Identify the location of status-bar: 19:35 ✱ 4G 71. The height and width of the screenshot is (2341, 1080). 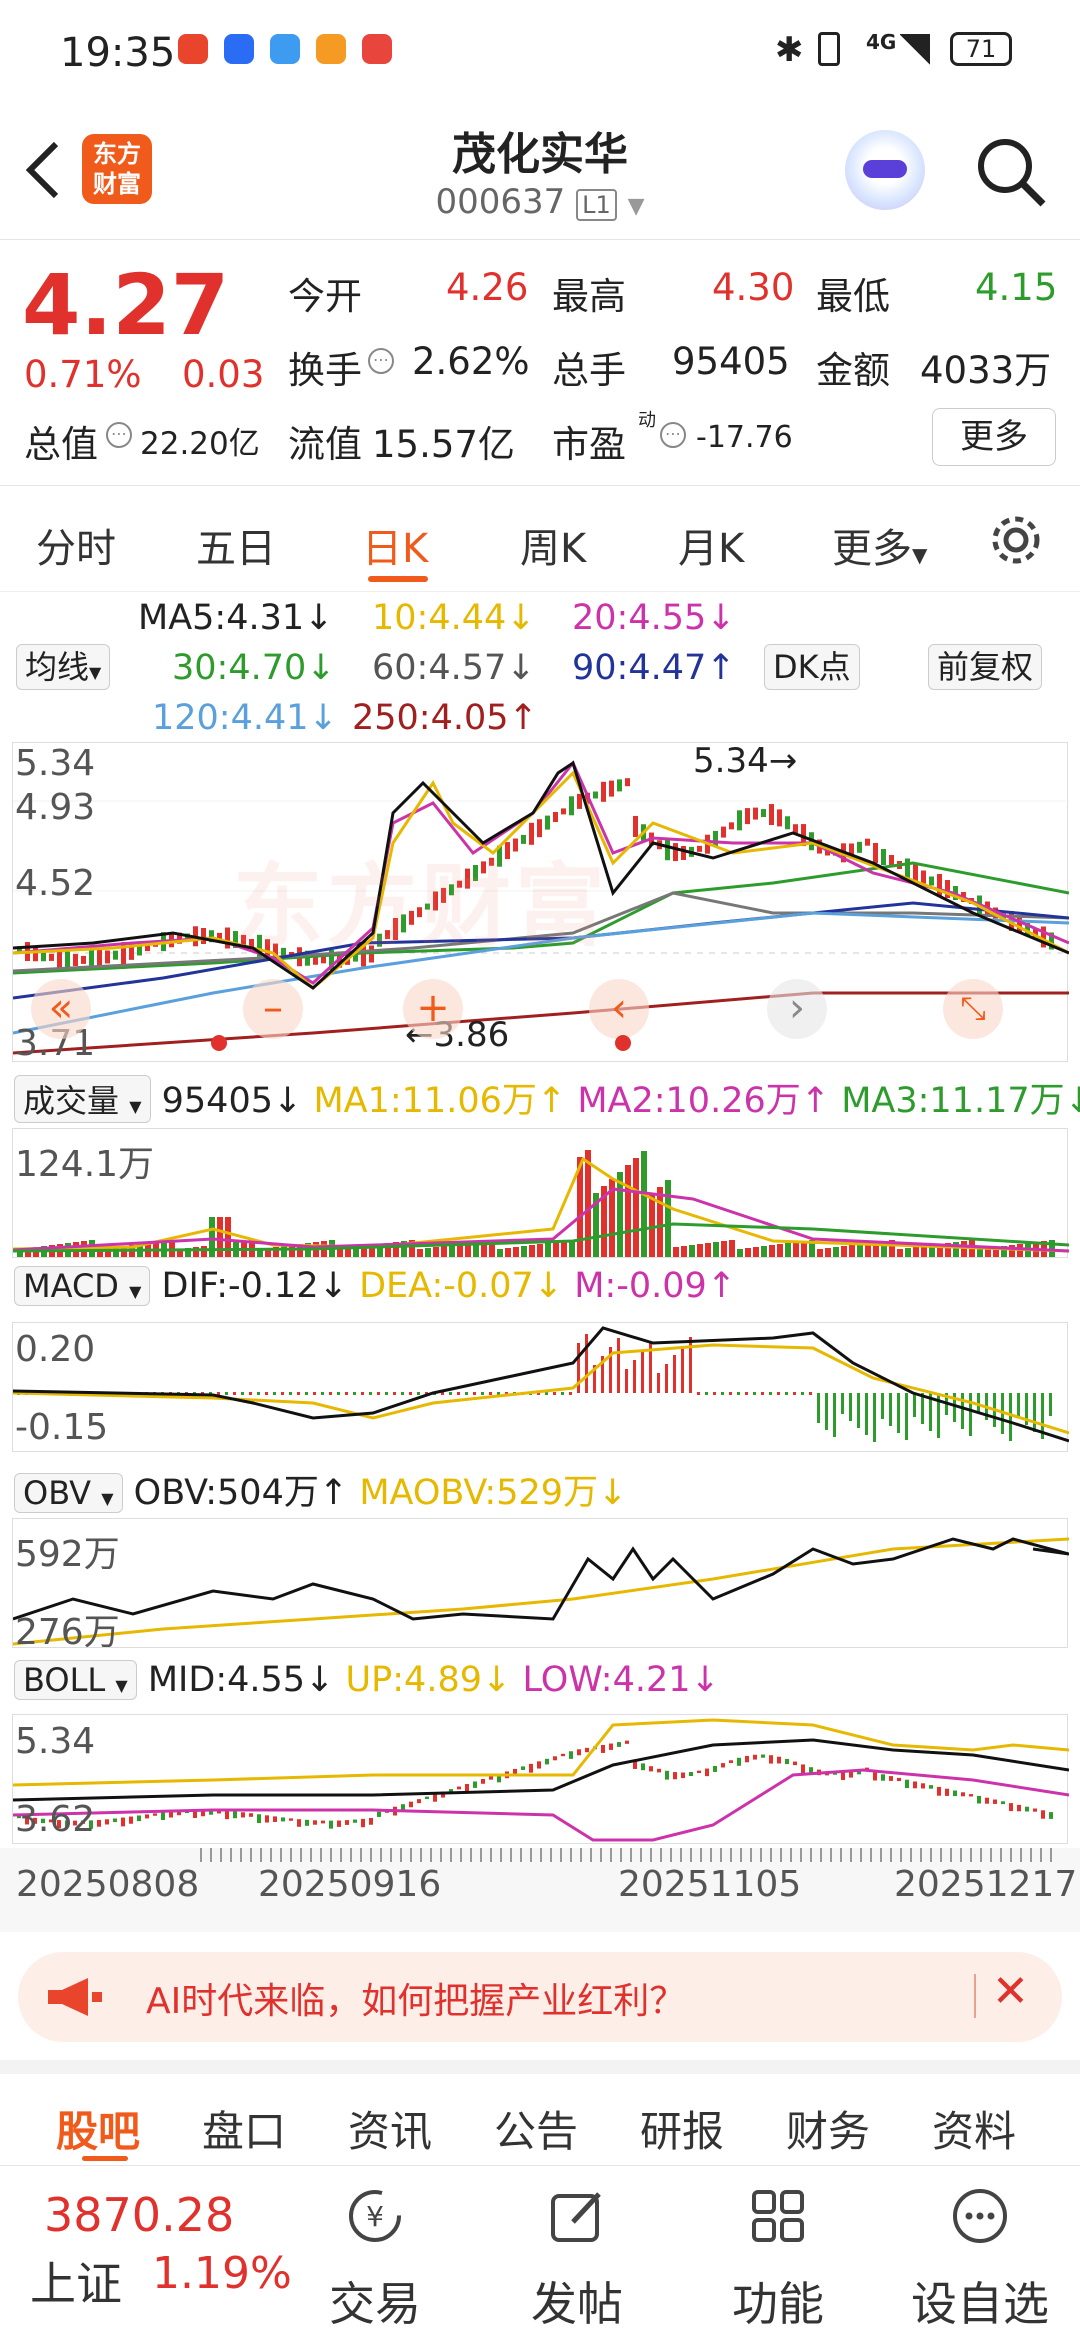
(540, 50).